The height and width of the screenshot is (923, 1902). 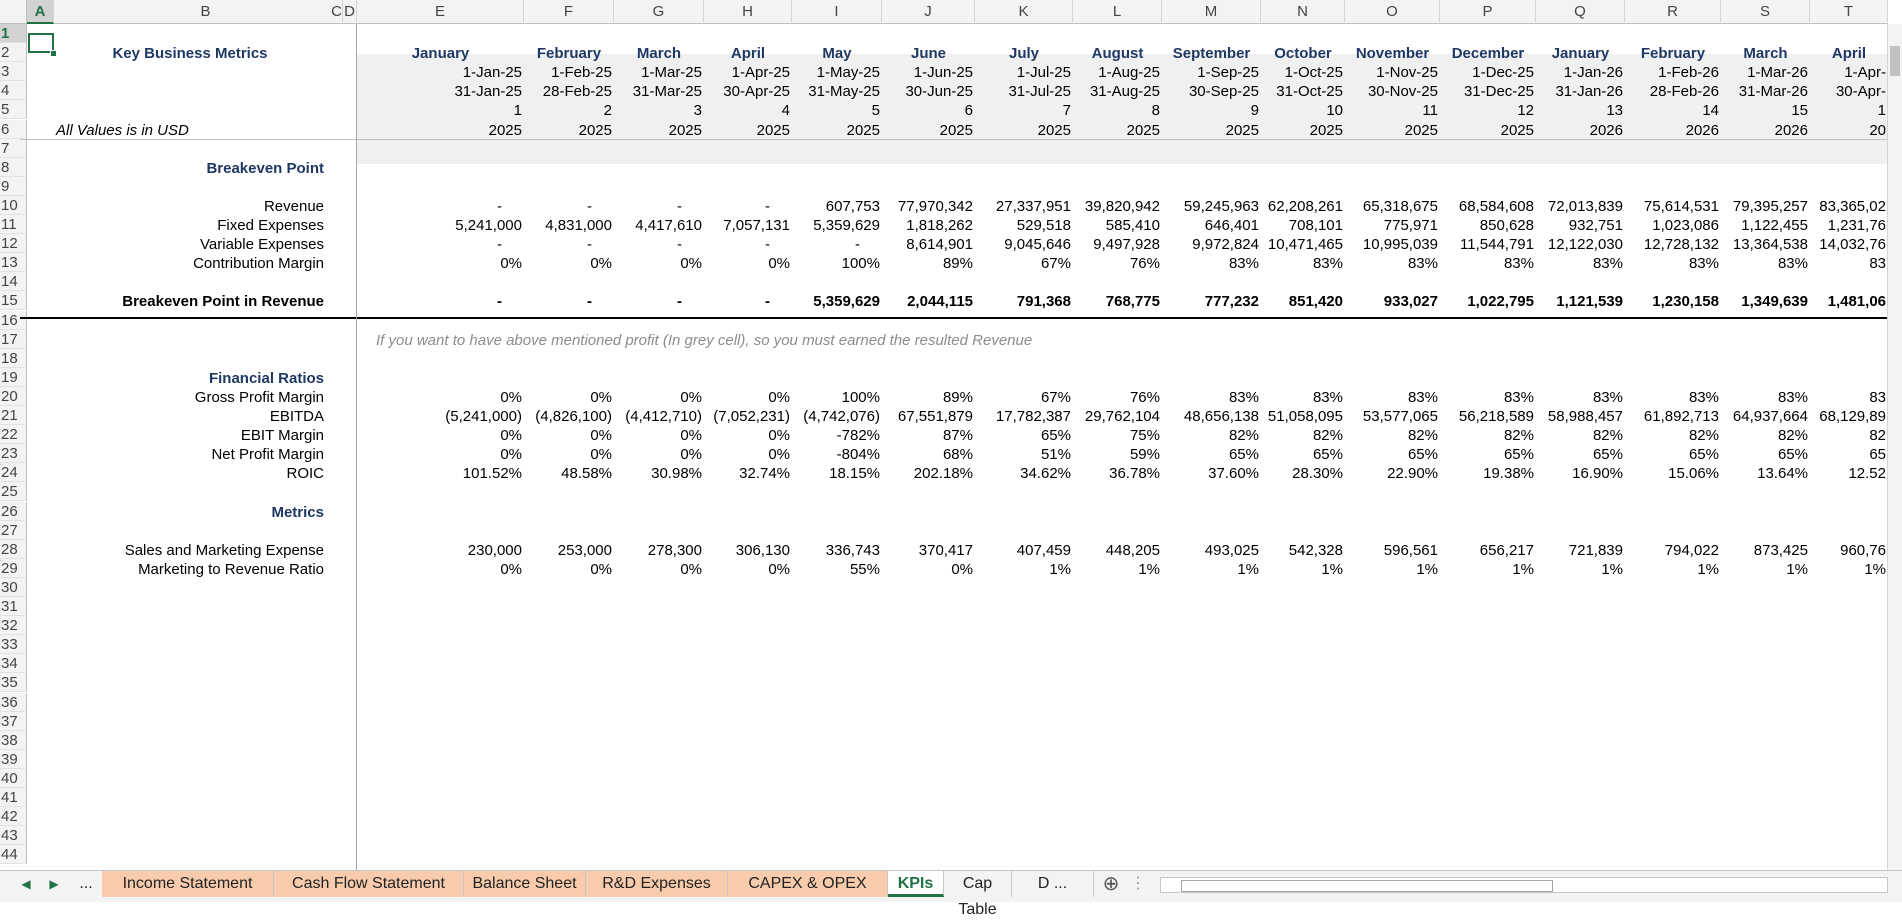 I want to click on row-header-12: 12, so click(x=13, y=244).